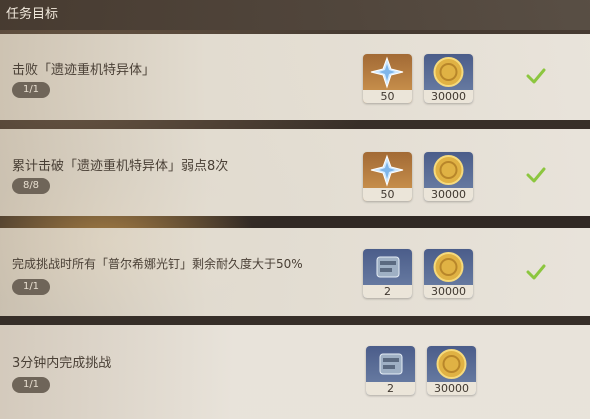  What do you see at coordinates (32, 14) in the screenshot?
I see `section-title: 任务目标` at bounding box center [32, 14].